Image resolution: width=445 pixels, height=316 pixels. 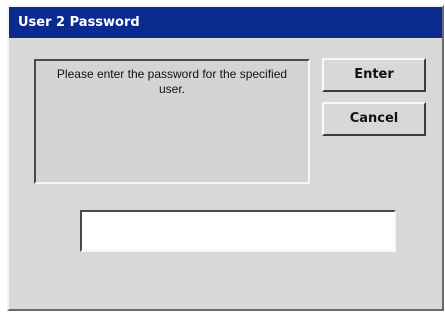 What do you see at coordinates (374, 119) in the screenshot?
I see `cancel-button: Cancel` at bounding box center [374, 119].